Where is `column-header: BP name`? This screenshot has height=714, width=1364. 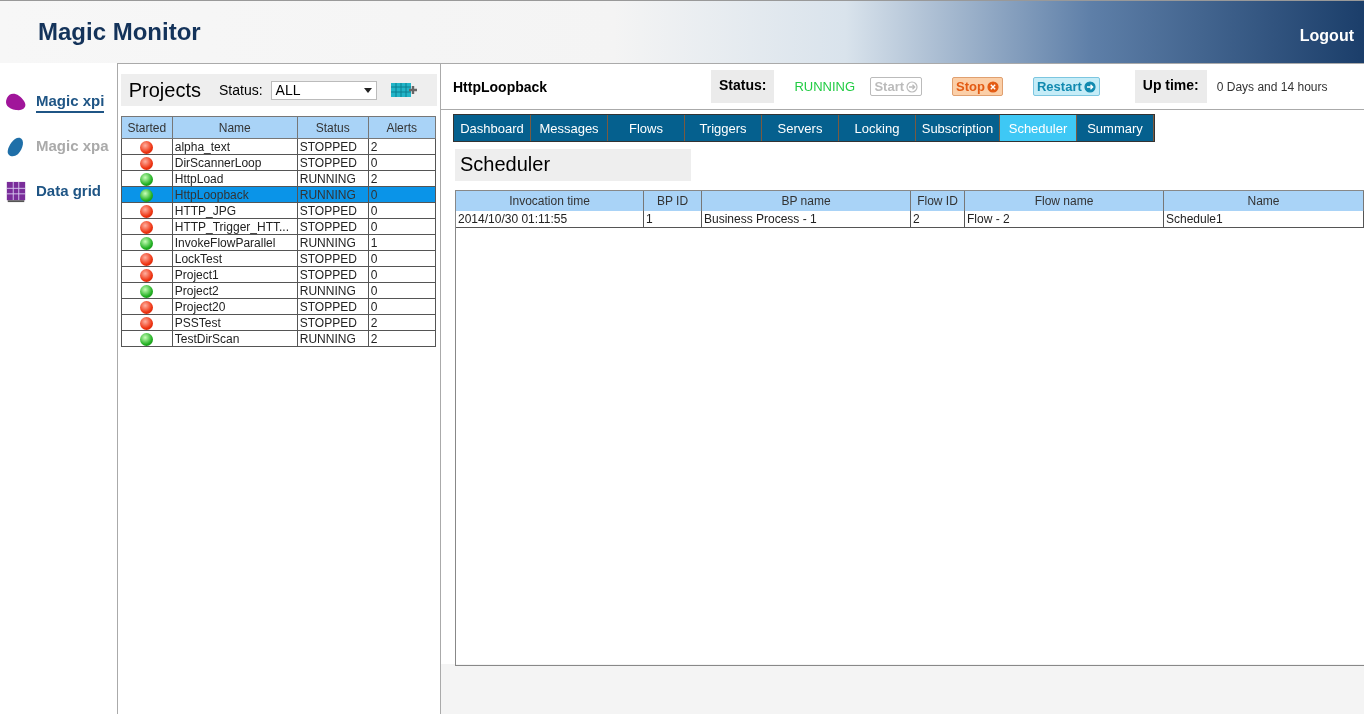 column-header: BP name is located at coordinates (806, 201).